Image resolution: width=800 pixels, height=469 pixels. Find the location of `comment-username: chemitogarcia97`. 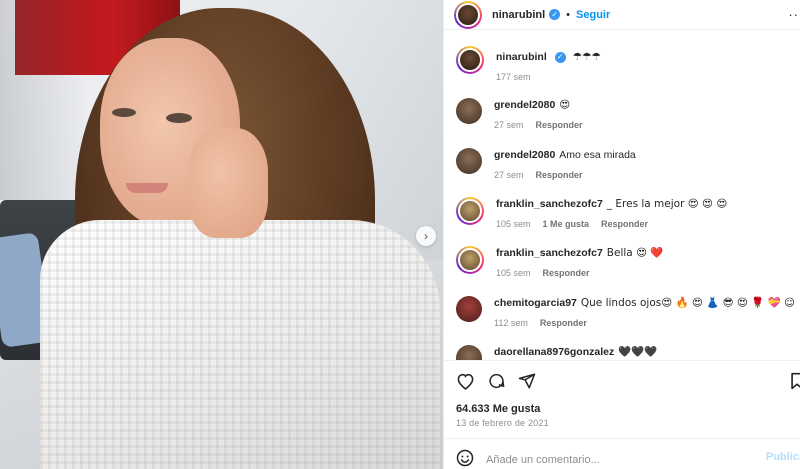

comment-username: chemitogarcia97 is located at coordinates (535, 303).